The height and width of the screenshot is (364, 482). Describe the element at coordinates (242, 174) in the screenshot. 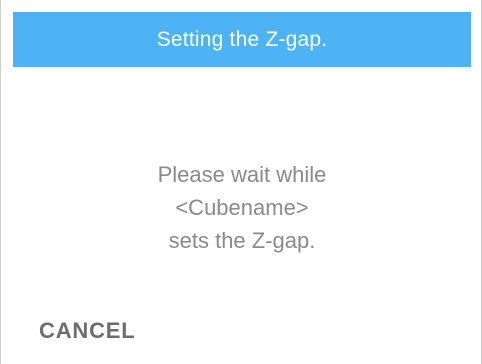

I see `message-line-1: Please wait while` at that location.